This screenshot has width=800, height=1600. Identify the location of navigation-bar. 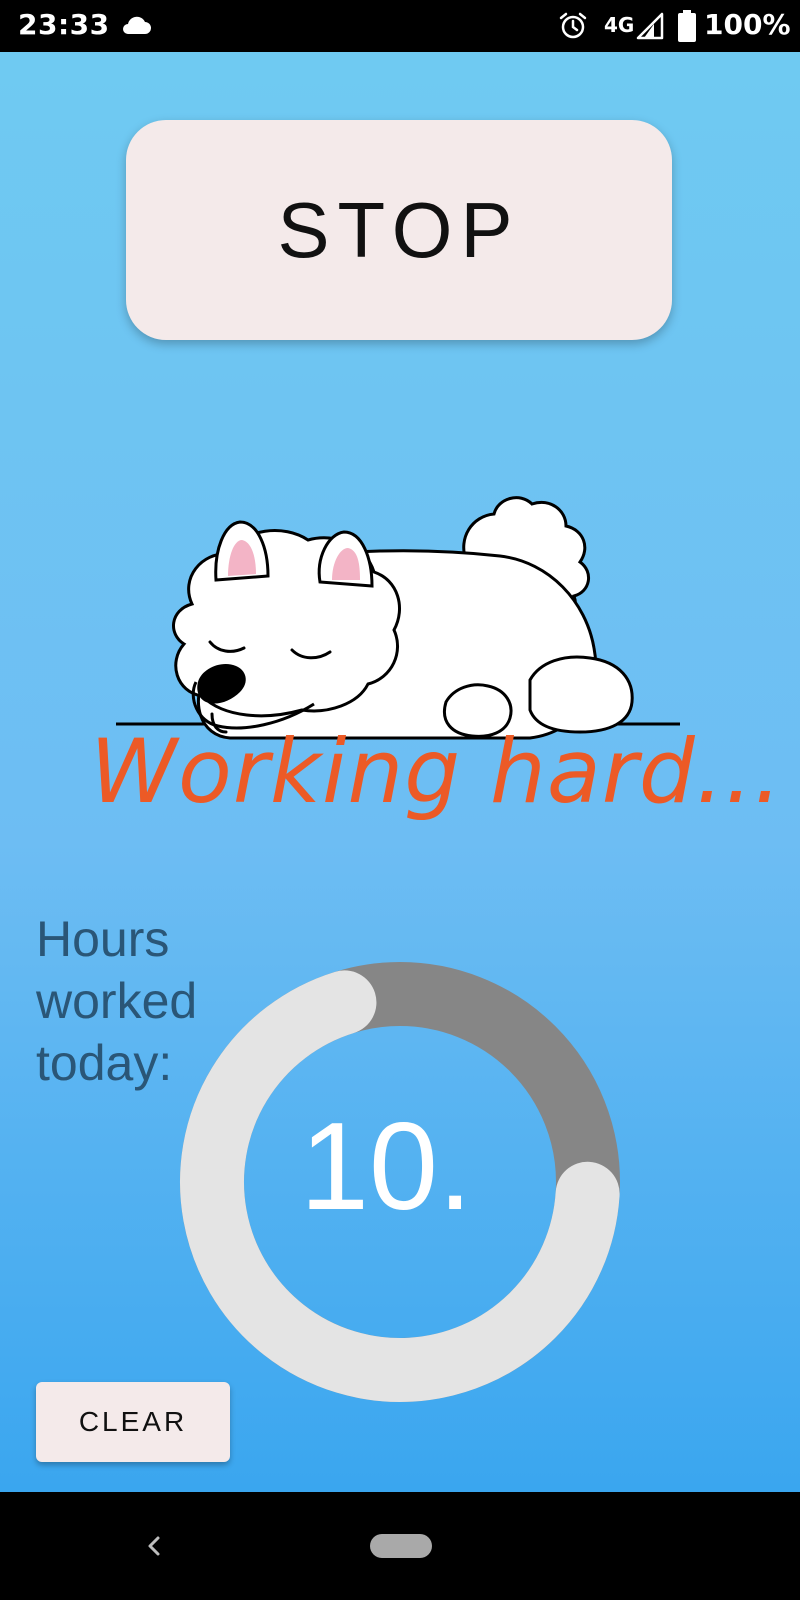
(400, 1546).